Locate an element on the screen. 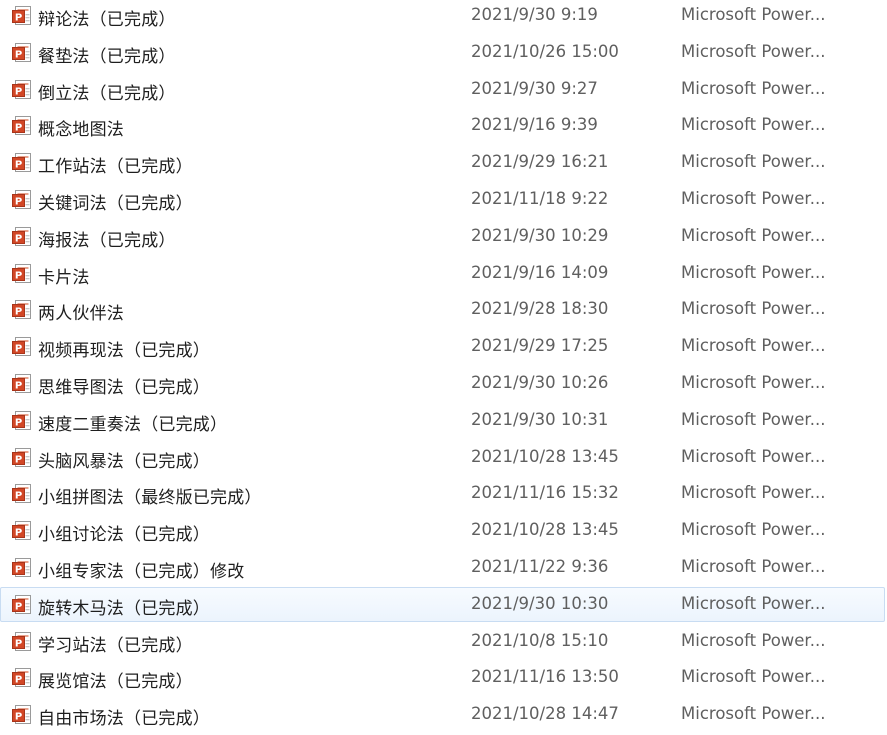 The image size is (887, 735). file-name: 小组拼图法（最终版已完成） is located at coordinates (150, 498).